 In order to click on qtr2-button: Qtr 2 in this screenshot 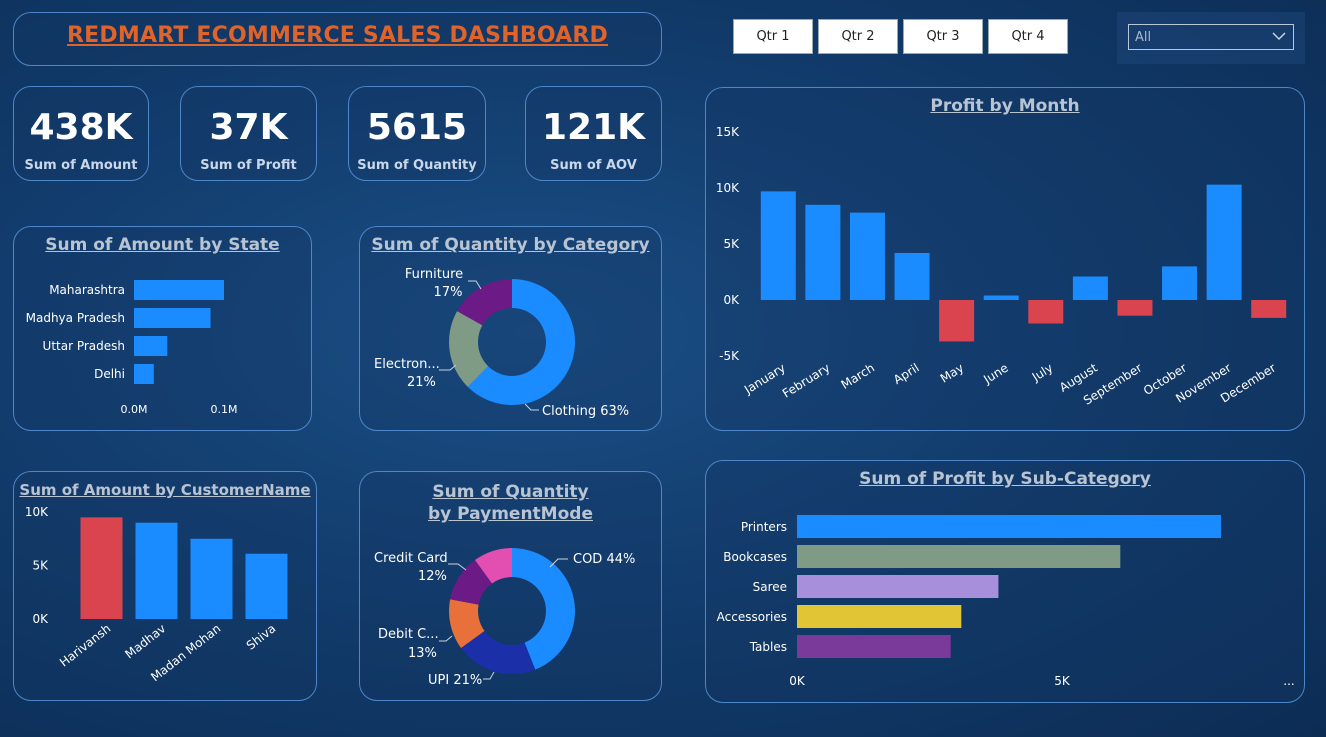, I will do `click(858, 36)`.